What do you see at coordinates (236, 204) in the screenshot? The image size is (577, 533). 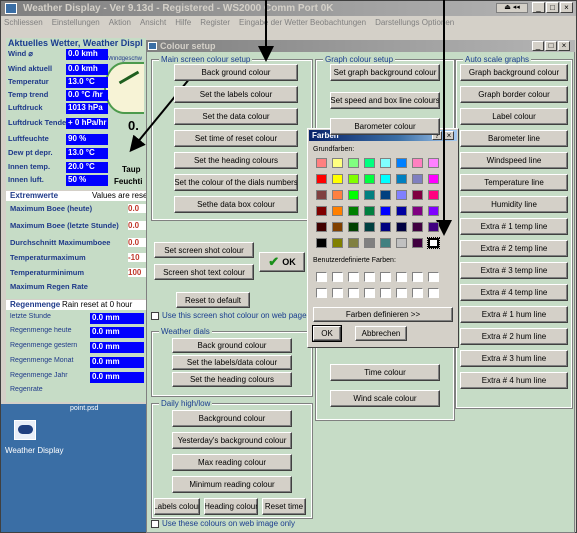 I see `main-colour-button: Sethe data box colour` at bounding box center [236, 204].